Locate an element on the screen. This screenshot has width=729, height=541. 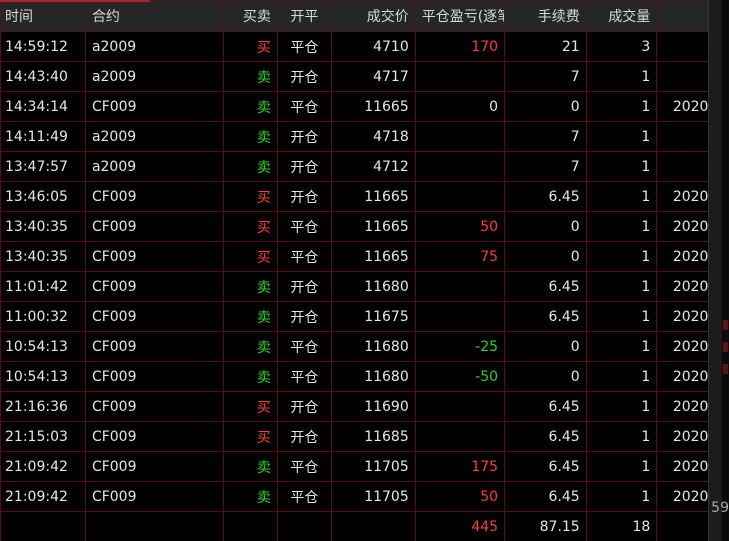
table-row: 14:34:14CF009卖平仓11665001202006241 is located at coordinates (354, 106).